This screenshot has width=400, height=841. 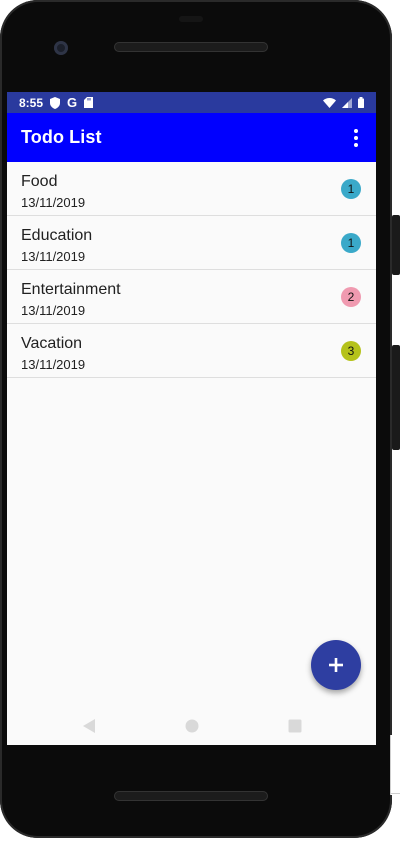 I want to click on back-icon, so click(x=88, y=726).